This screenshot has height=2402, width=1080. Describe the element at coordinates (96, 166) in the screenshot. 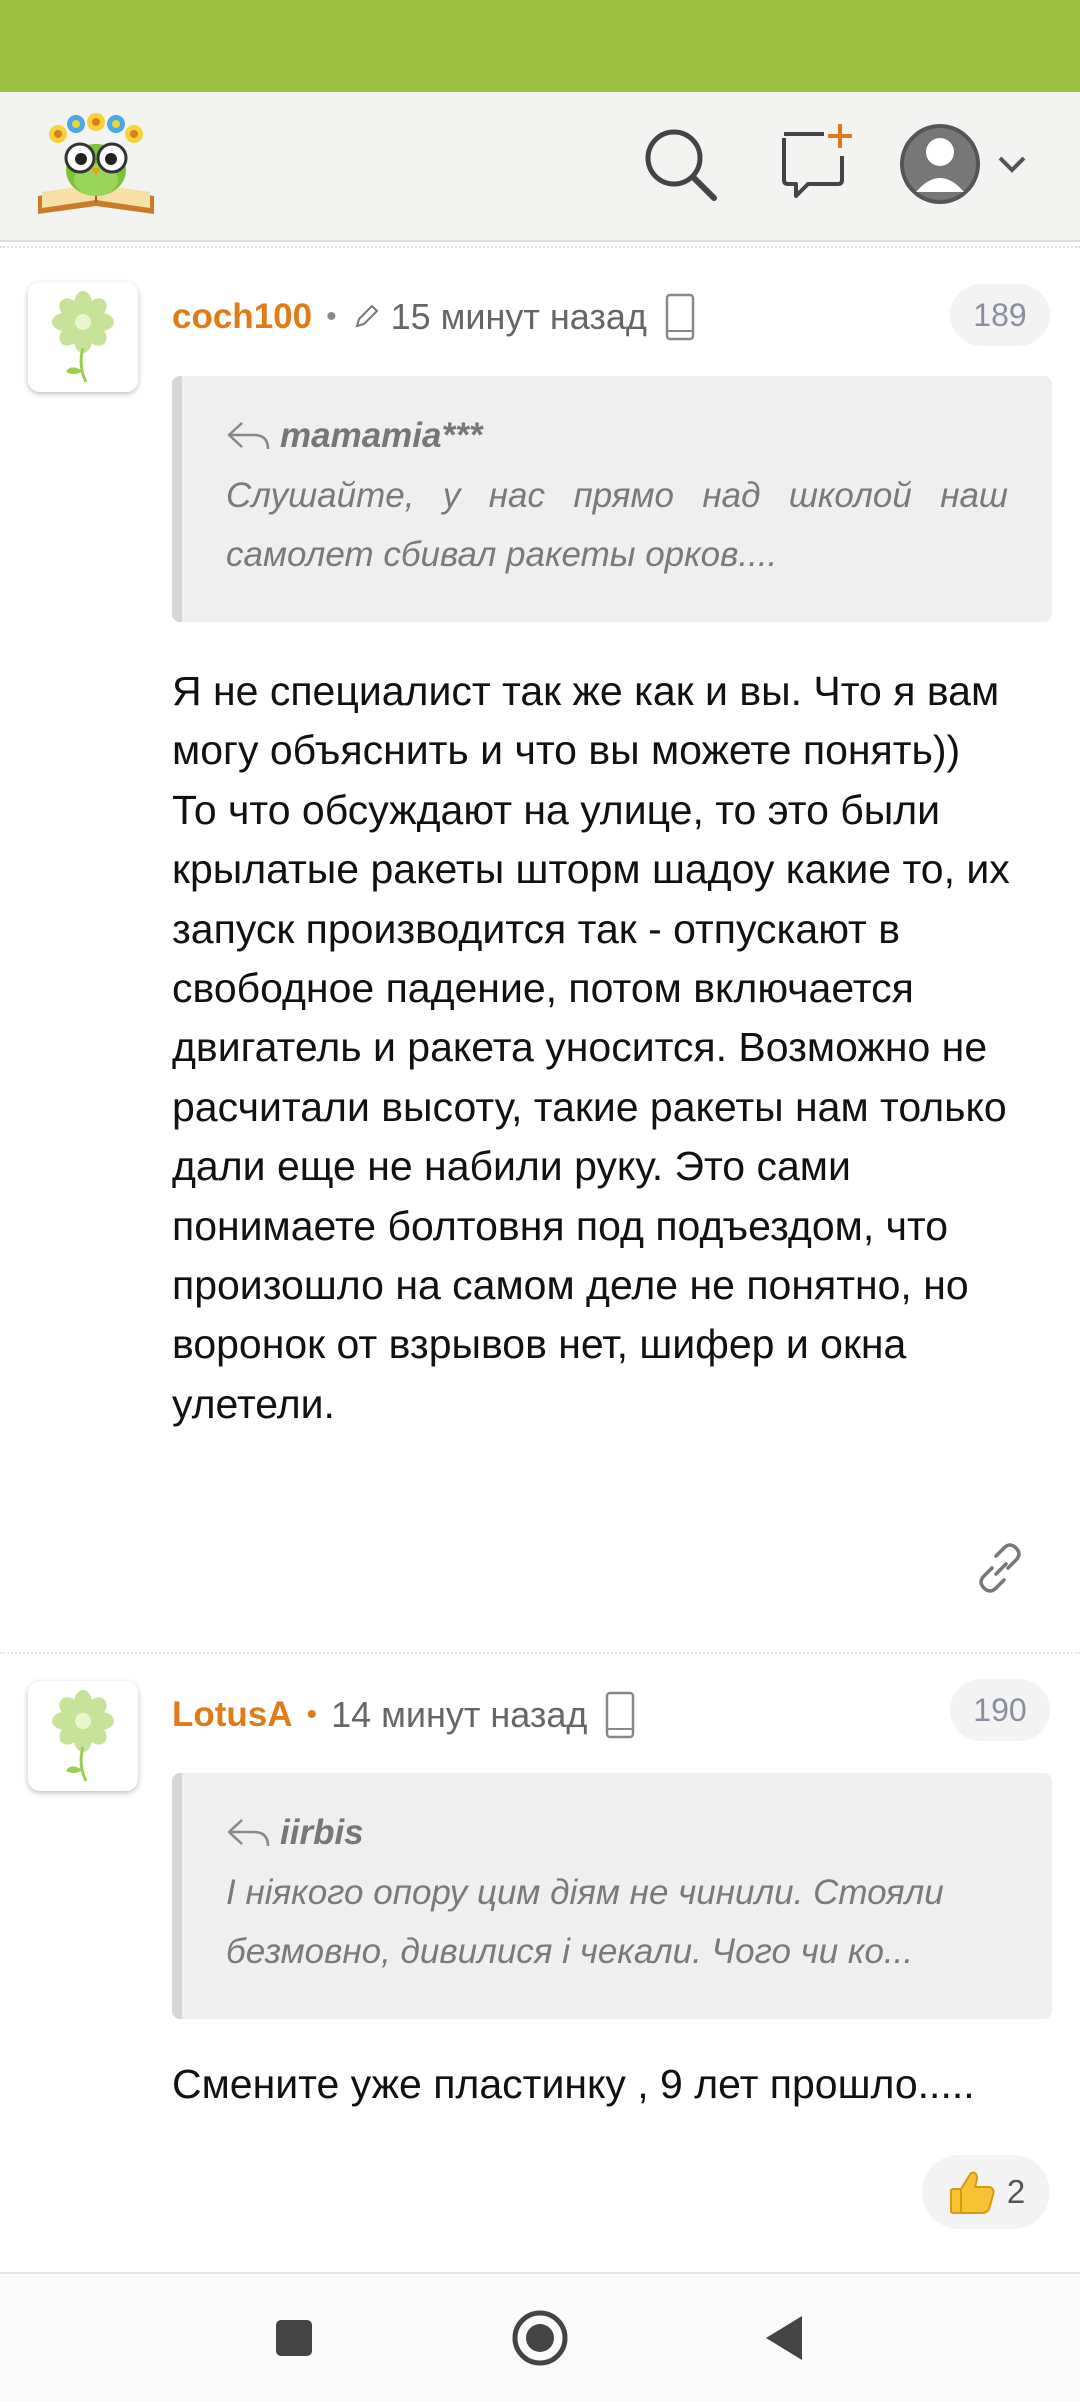

I see `owl-logo-icon` at that location.